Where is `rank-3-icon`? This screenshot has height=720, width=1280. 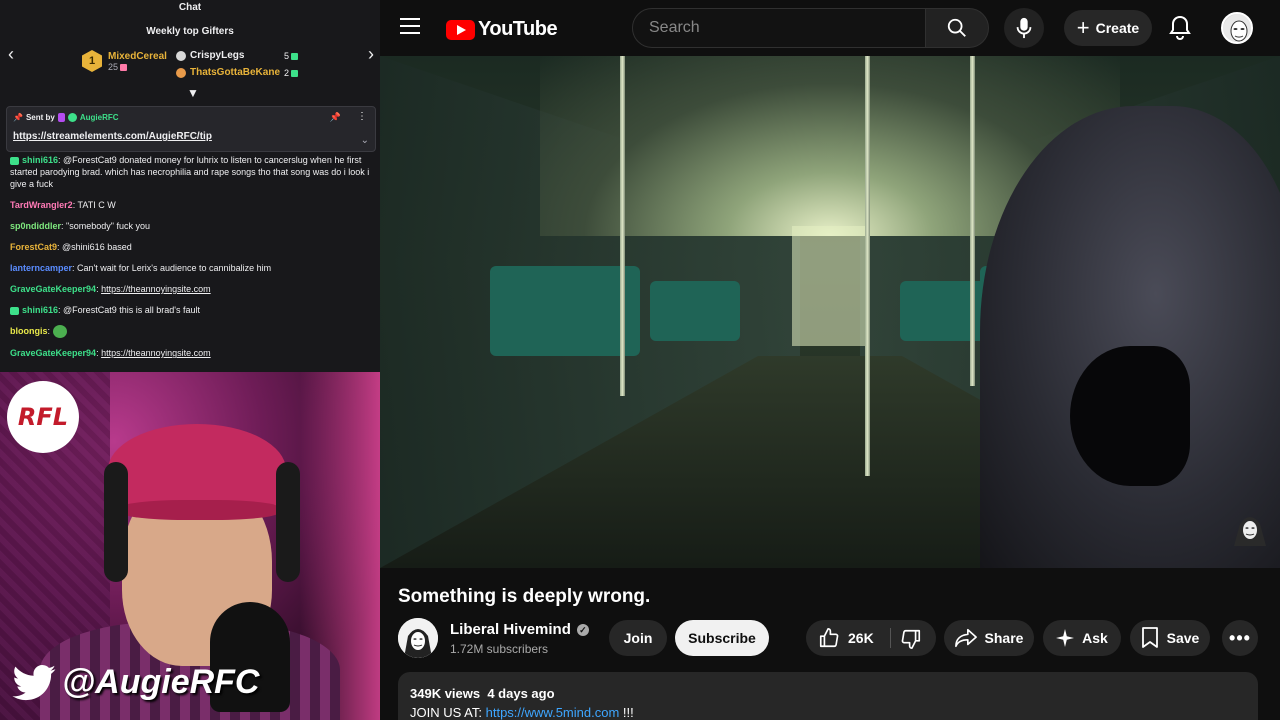
rank-3-icon is located at coordinates (181, 72).